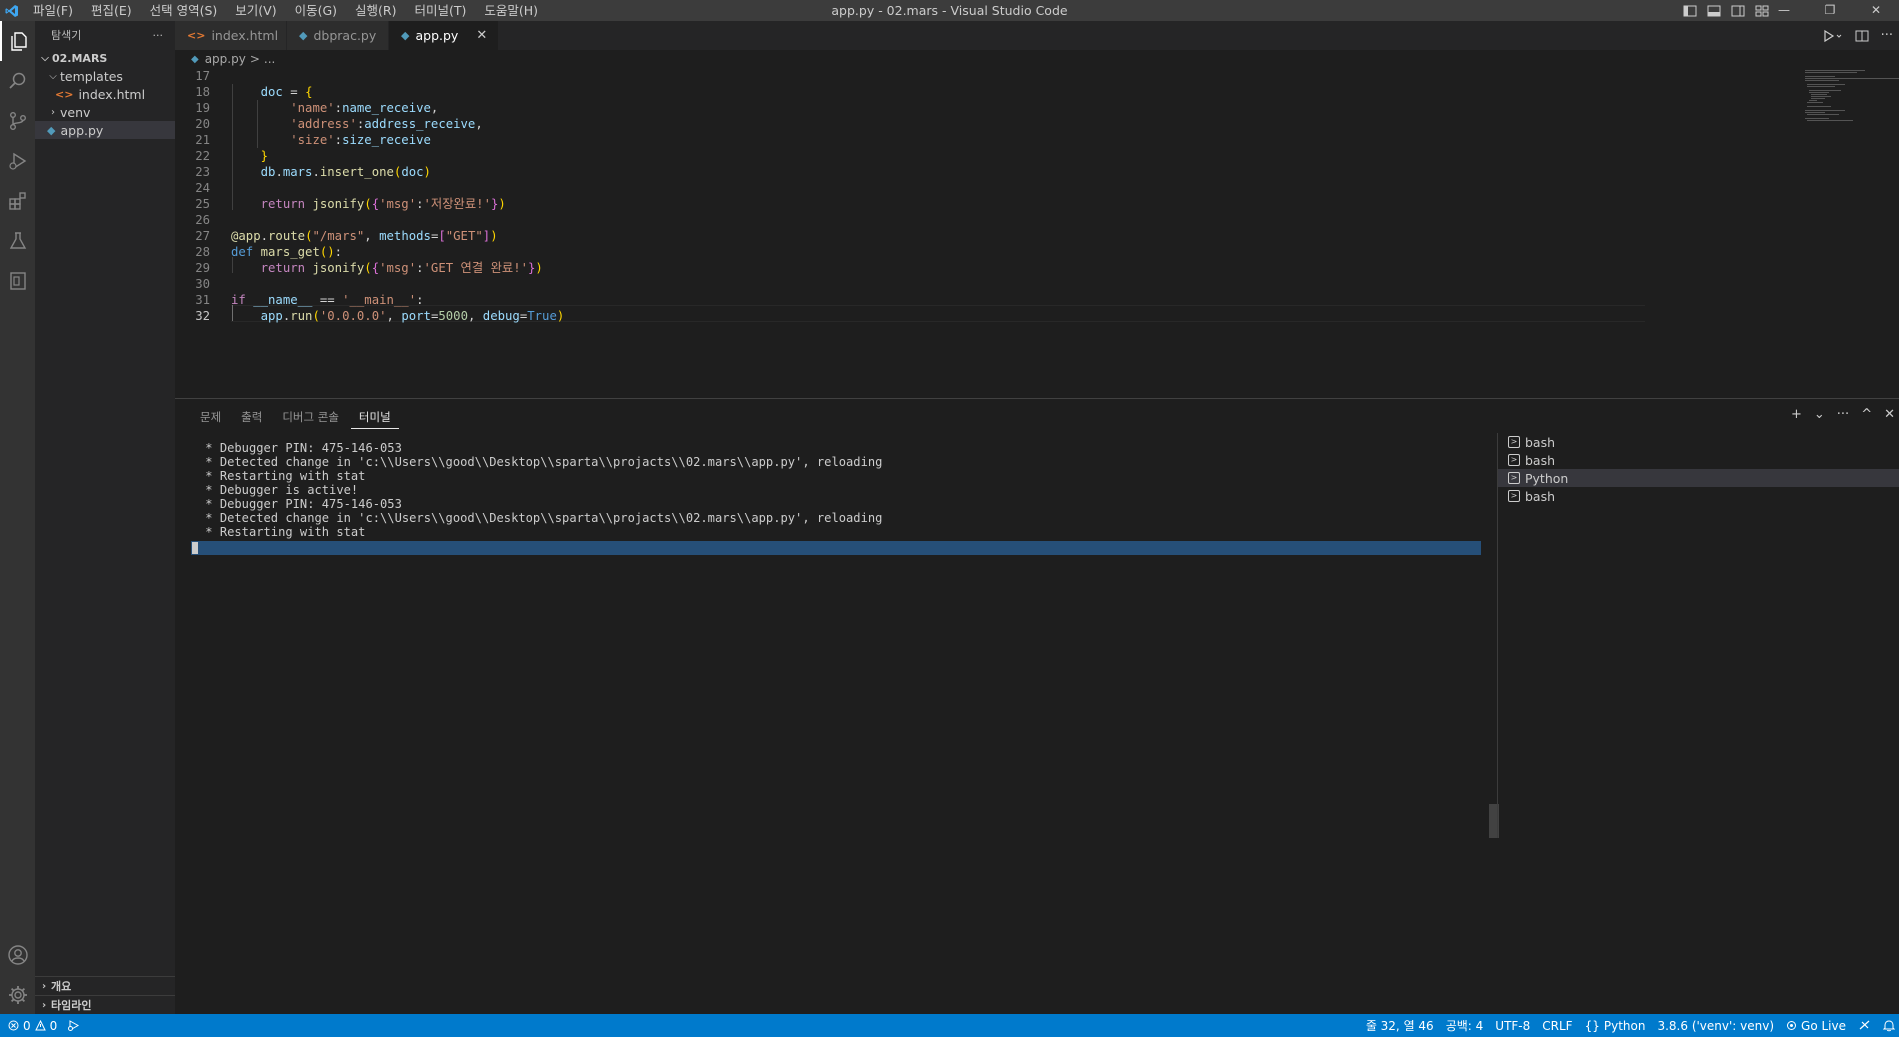  Describe the element at coordinates (1715, 1026) in the screenshot. I see `python-interpreter: 3.8.6 ('venv': venv)` at that location.